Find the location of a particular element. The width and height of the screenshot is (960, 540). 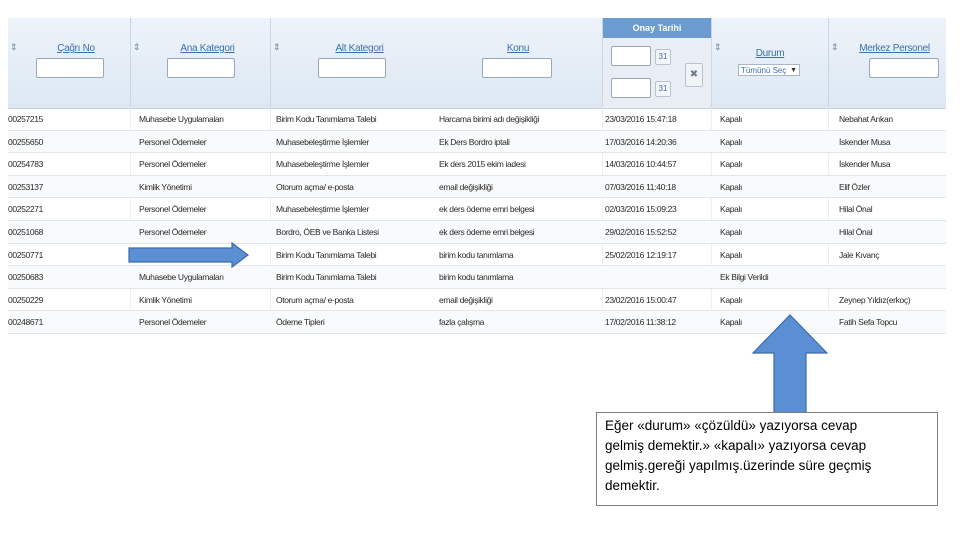

cell-onay-tarihi: 07/03/2016 11:40:18 is located at coordinates (640, 186).